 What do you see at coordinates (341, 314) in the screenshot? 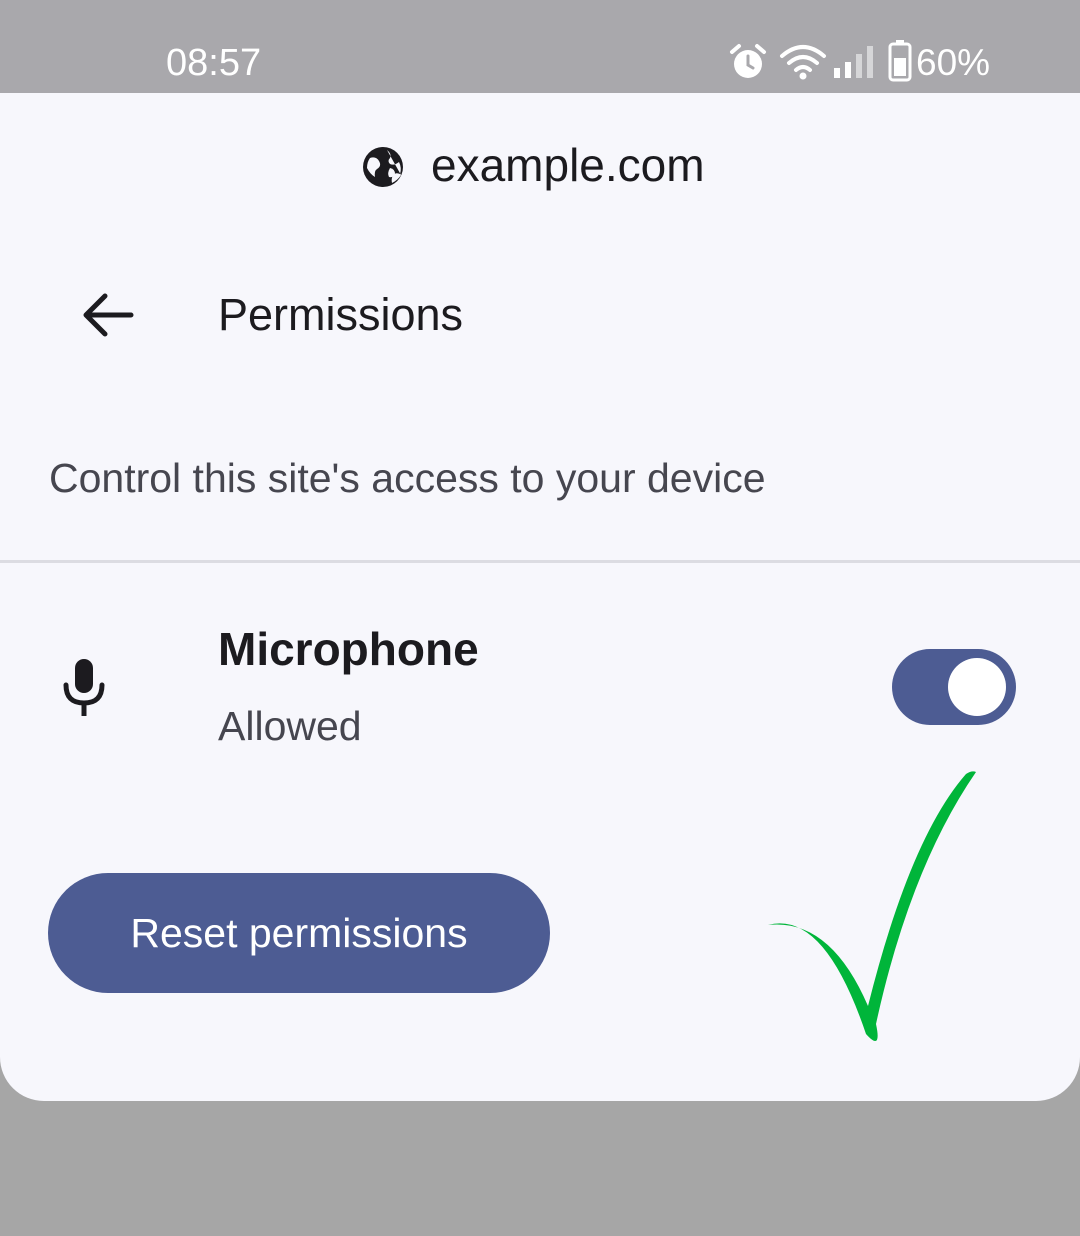
I see `page-title: Permissions` at bounding box center [341, 314].